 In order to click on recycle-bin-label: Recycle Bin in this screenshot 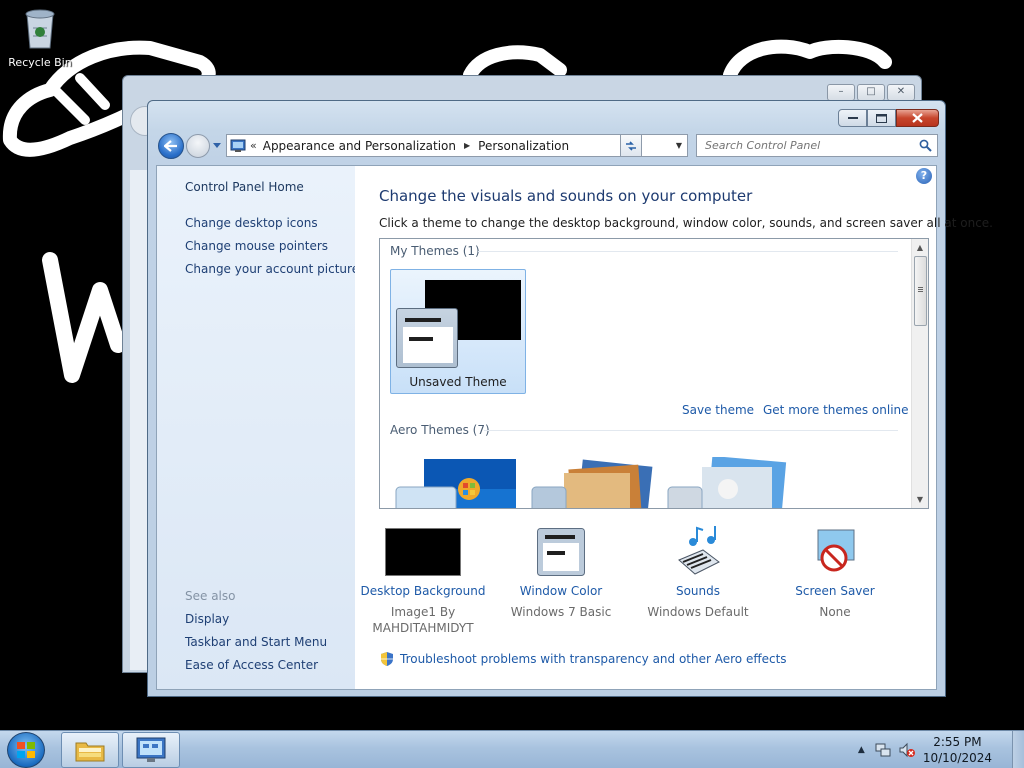, I will do `click(40, 62)`.